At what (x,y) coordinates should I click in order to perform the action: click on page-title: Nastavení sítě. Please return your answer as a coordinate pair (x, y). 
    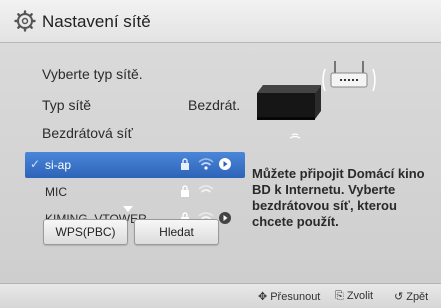
    Looking at the image, I should click on (96, 21).